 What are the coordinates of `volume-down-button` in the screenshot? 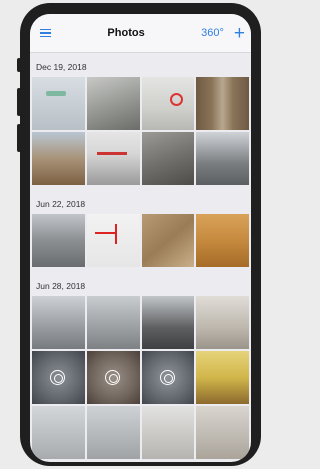 It's located at (19, 138).